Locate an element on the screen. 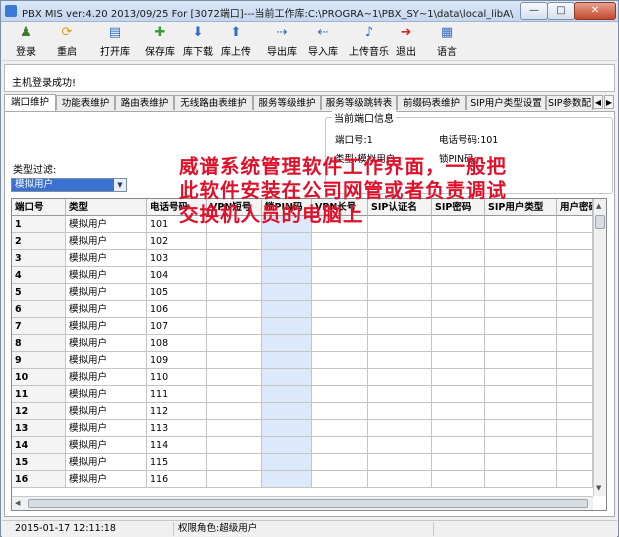 This screenshot has height=537, width=619. table-cell: 9 is located at coordinates (39, 360).